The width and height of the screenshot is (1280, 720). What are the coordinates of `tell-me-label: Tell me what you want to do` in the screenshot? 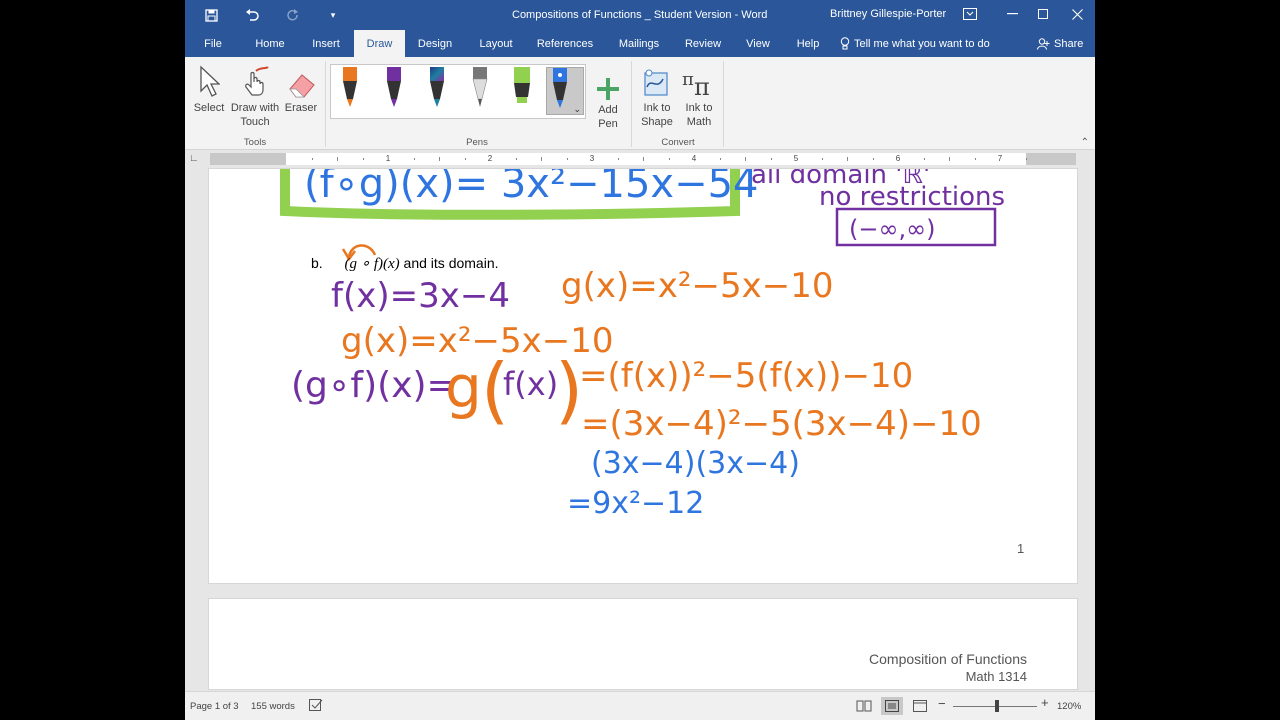 It's located at (922, 43).